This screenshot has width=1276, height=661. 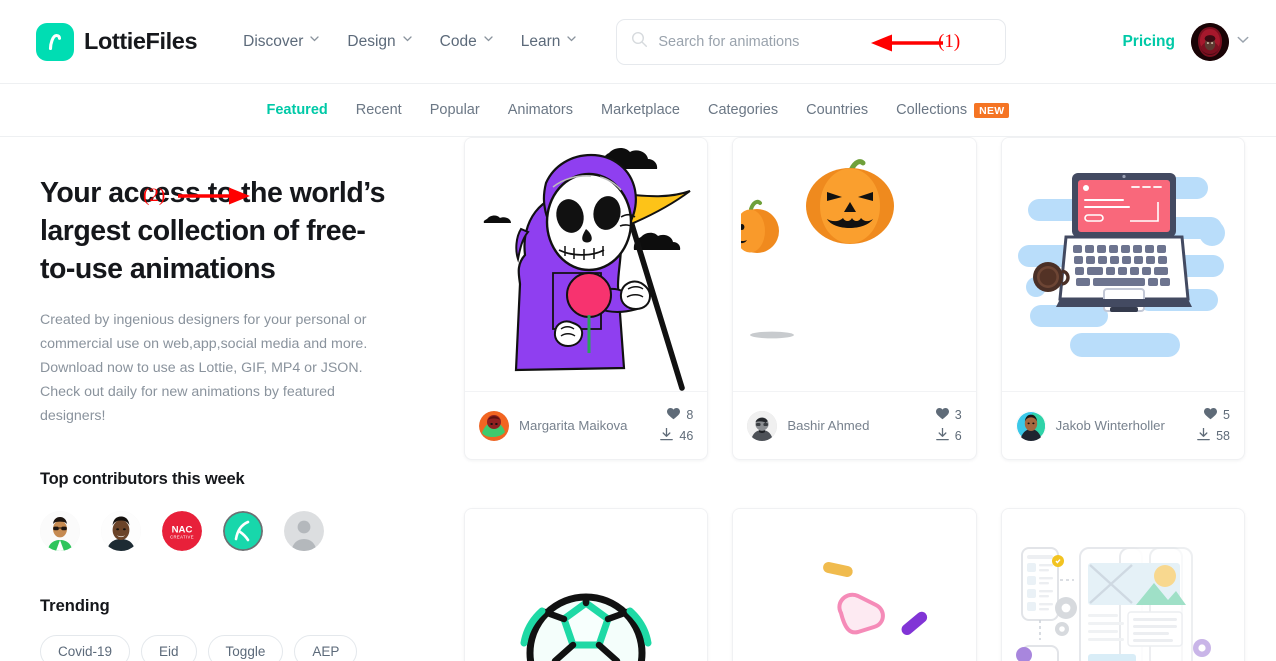 I want to click on subnav-animators: Animators, so click(x=540, y=110).